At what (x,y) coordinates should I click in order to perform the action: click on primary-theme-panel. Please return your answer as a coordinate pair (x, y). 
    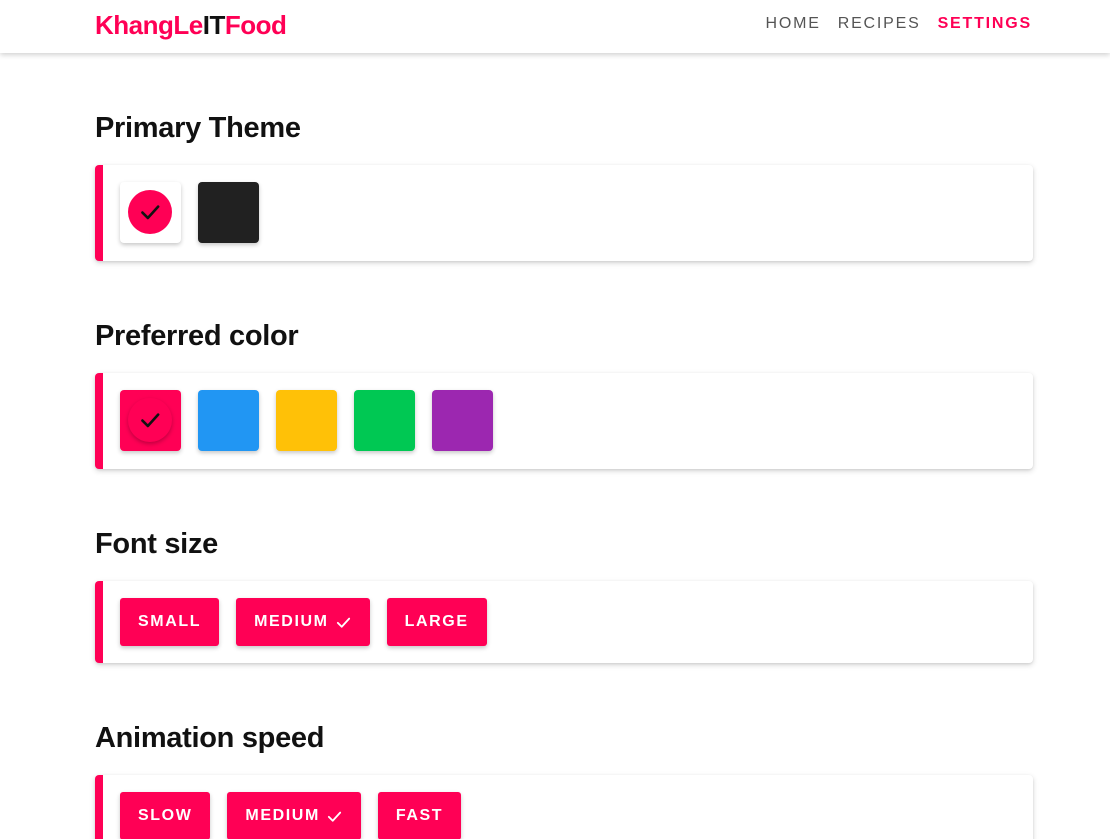
    Looking at the image, I should click on (564, 213).